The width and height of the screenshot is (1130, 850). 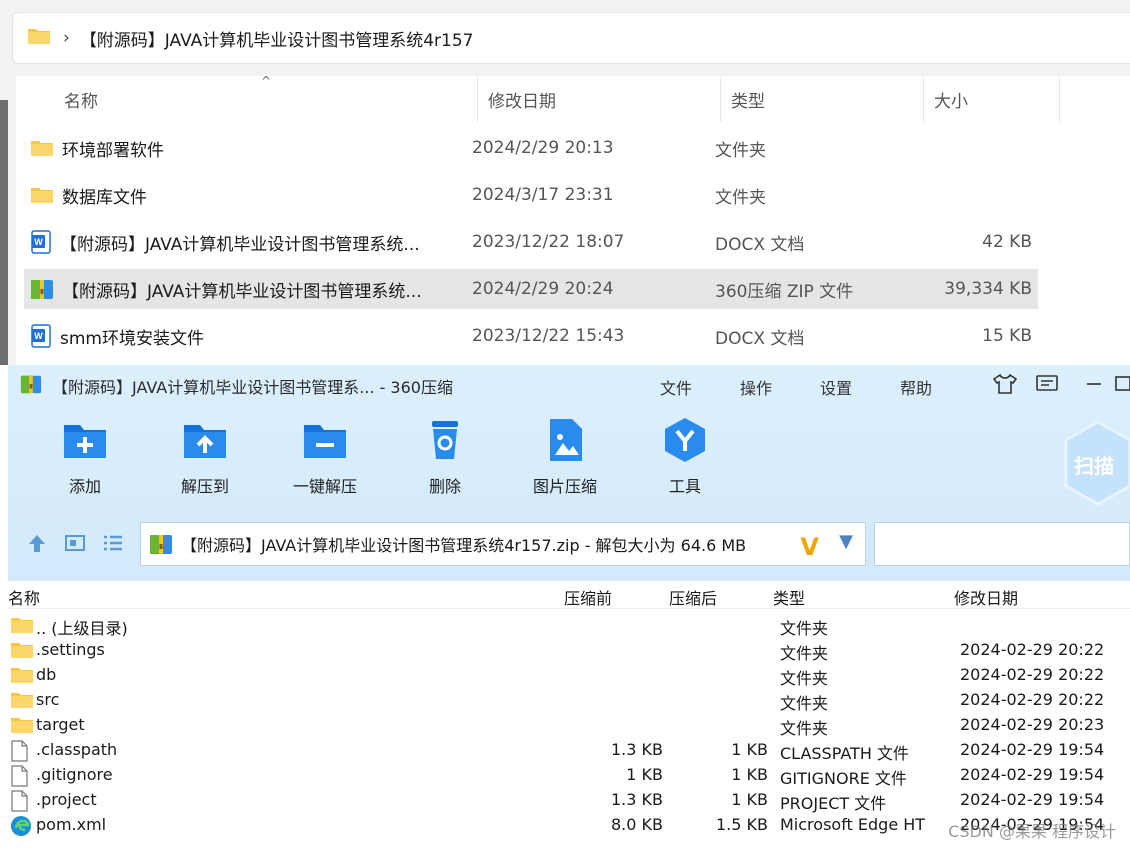 What do you see at coordinates (38, 242) in the screenshot?
I see `svg-text: W` at bounding box center [38, 242].